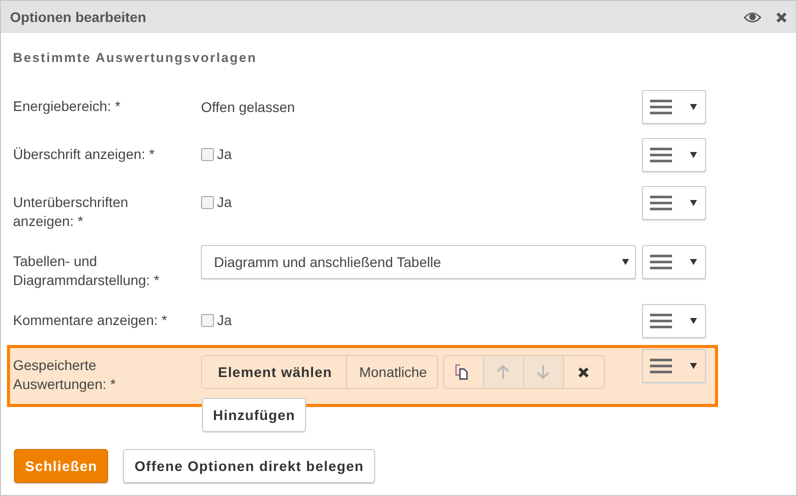 The width and height of the screenshot is (797, 496). I want to click on window-title: Optionen bearbeiten, so click(78, 17).